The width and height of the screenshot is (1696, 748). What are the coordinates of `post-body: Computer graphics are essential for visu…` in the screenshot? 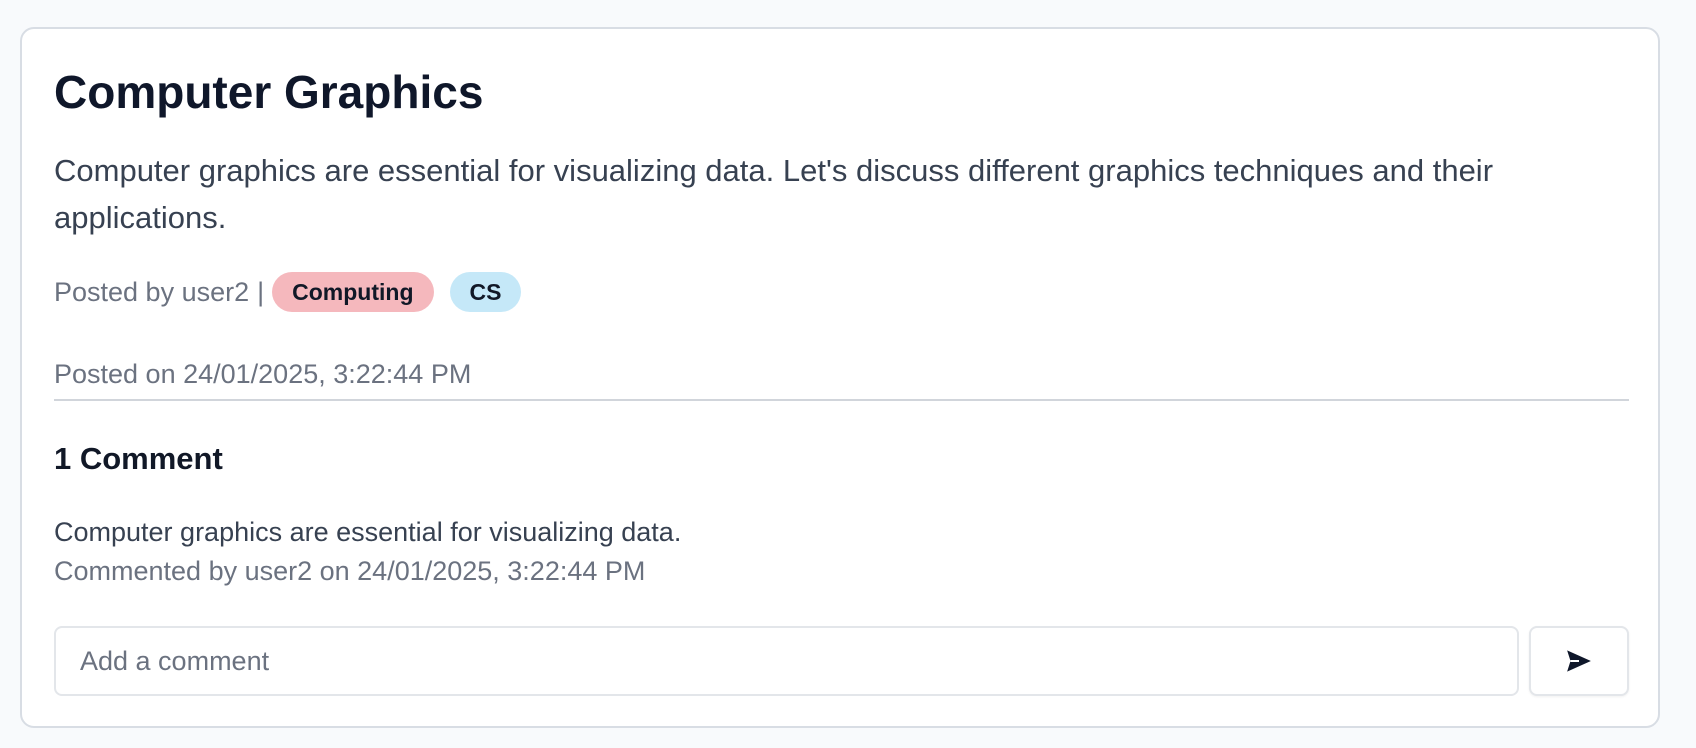 It's located at (774, 194).